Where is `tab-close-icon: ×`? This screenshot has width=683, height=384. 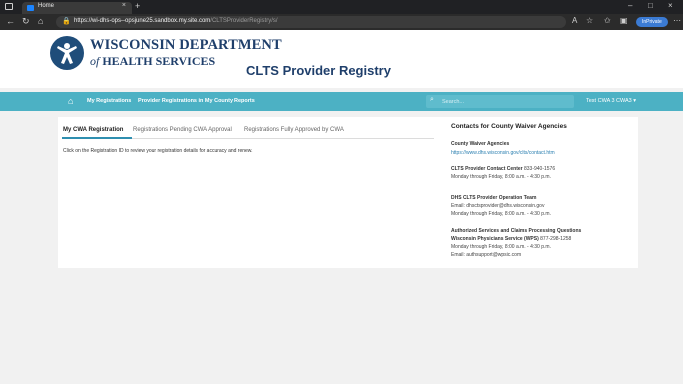 tab-close-icon: × is located at coordinates (124, 5).